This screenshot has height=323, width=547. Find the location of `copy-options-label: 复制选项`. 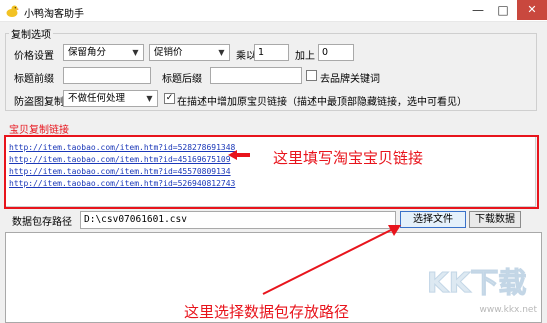

copy-options-label: 复制选项 is located at coordinates (31, 33).